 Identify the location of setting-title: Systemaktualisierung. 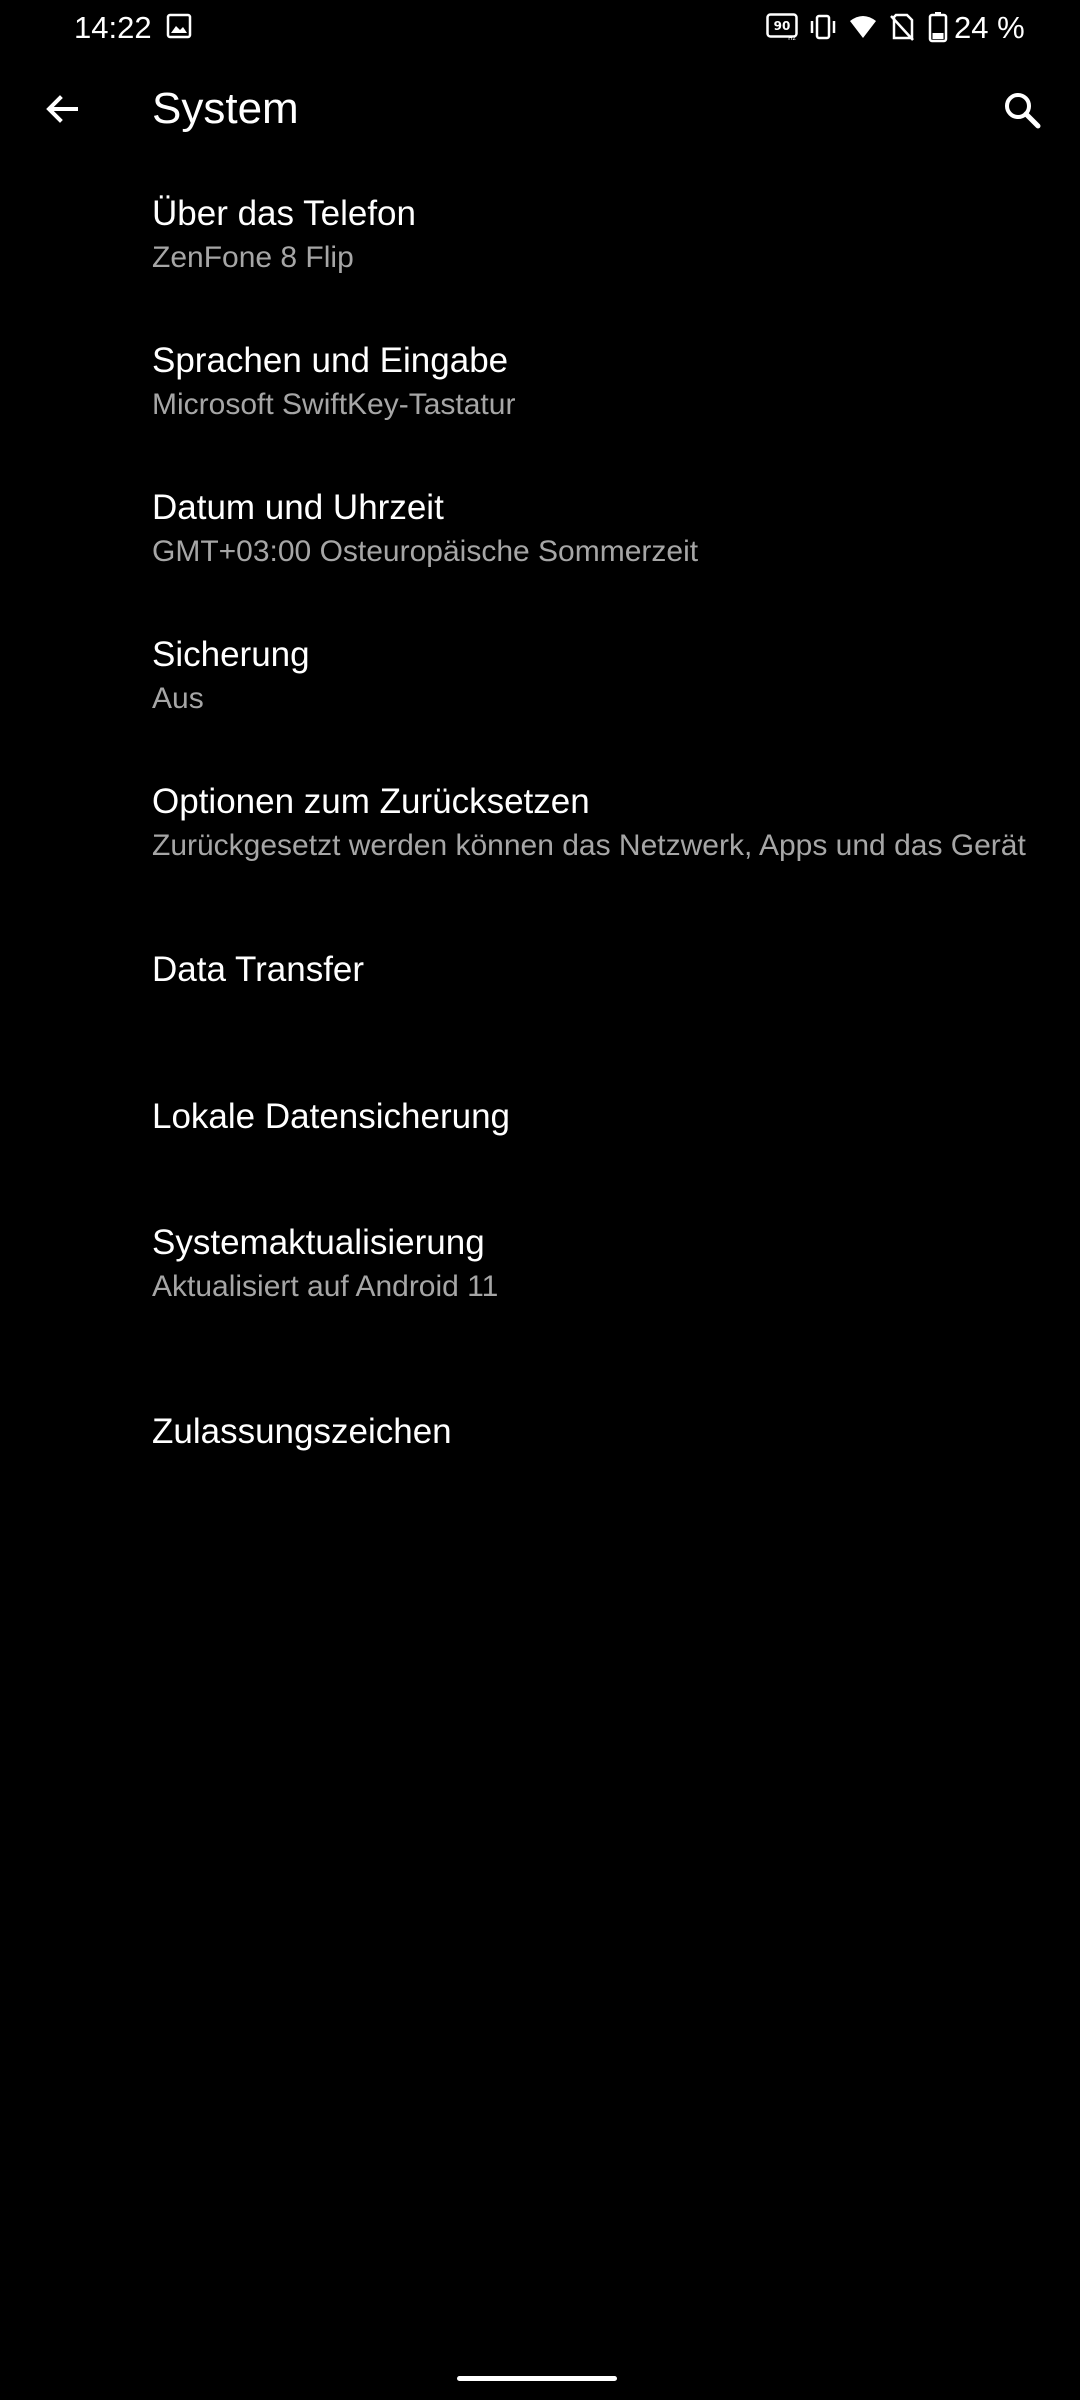
(318, 1242).